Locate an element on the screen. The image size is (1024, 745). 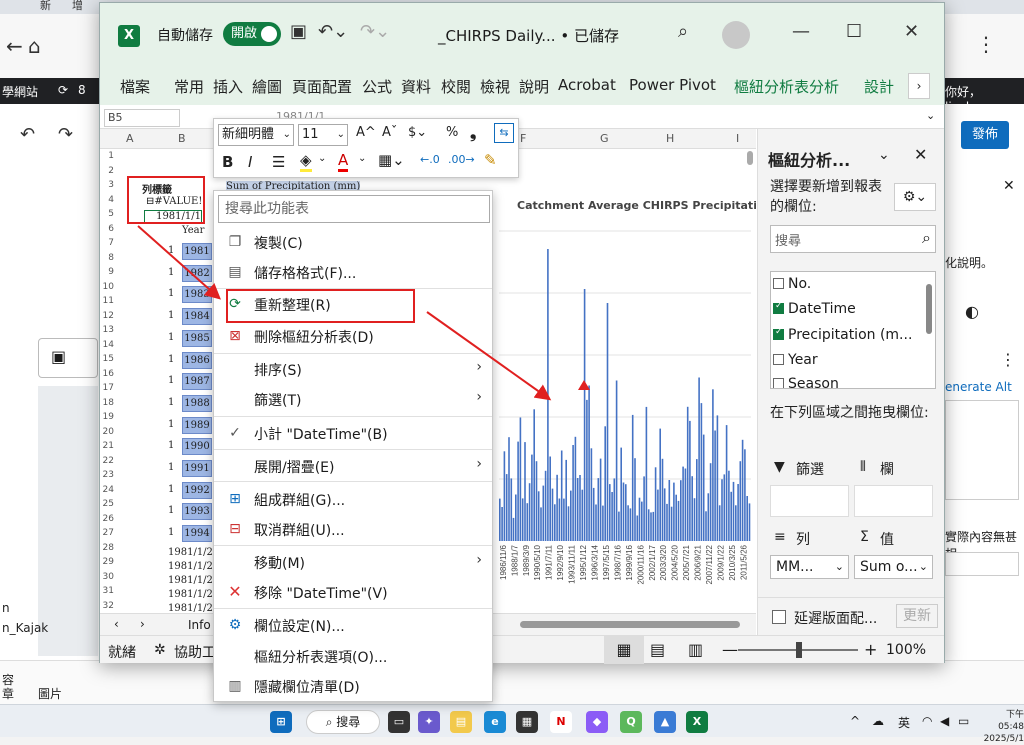
back-icon: ← is located at coordinates (14, 46).